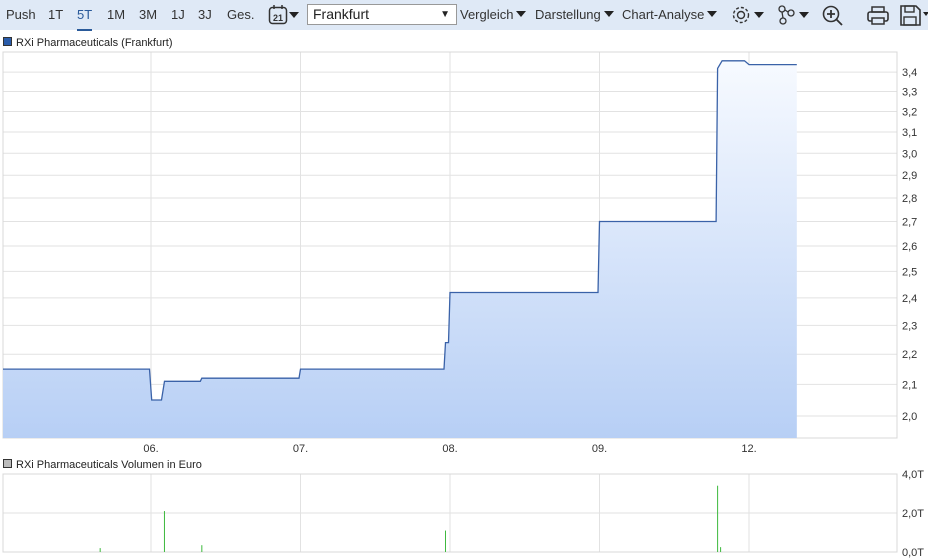 The height and width of the screenshot is (559, 928). I want to click on volume-y-tick: 2,0T, so click(913, 514).